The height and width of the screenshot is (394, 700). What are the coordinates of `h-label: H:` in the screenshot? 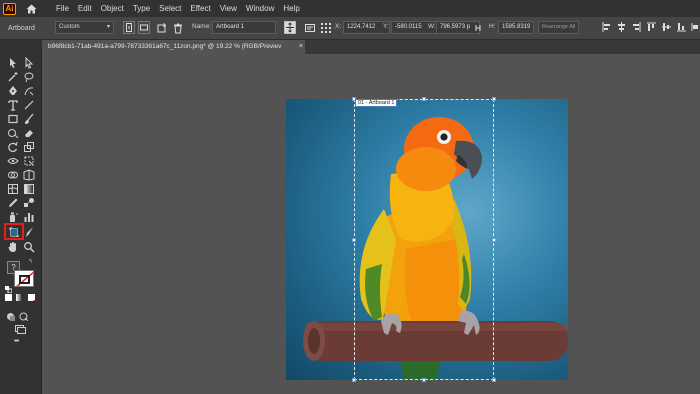 It's located at (492, 26).